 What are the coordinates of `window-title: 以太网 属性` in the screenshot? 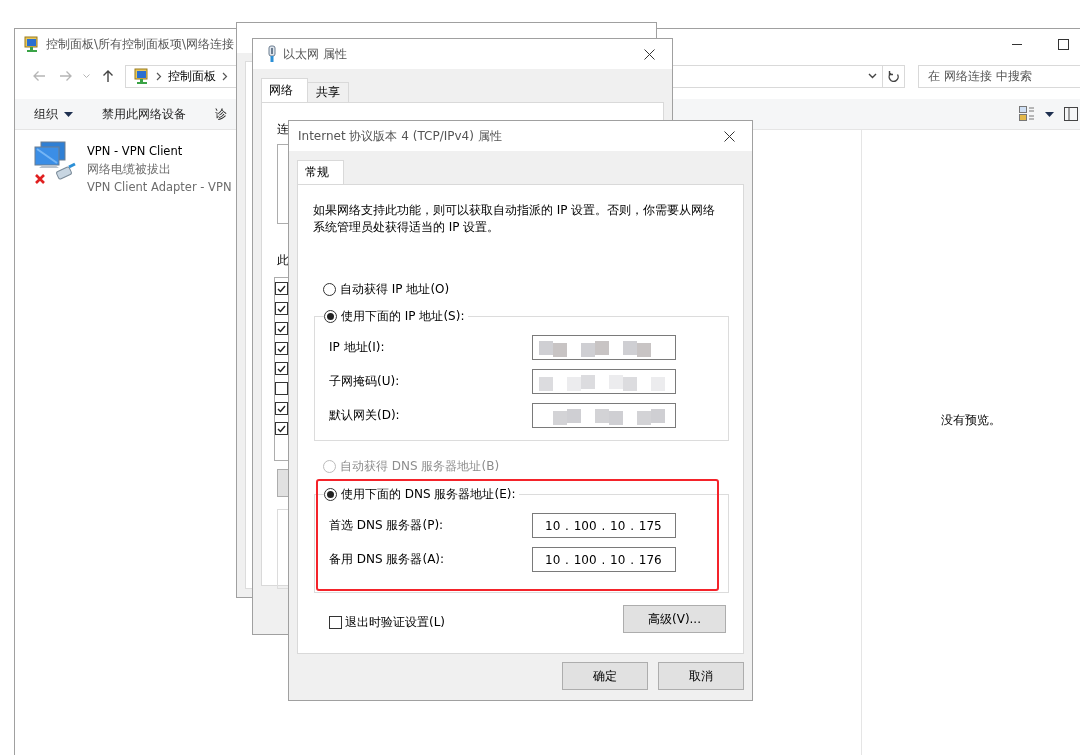 It's located at (315, 54).